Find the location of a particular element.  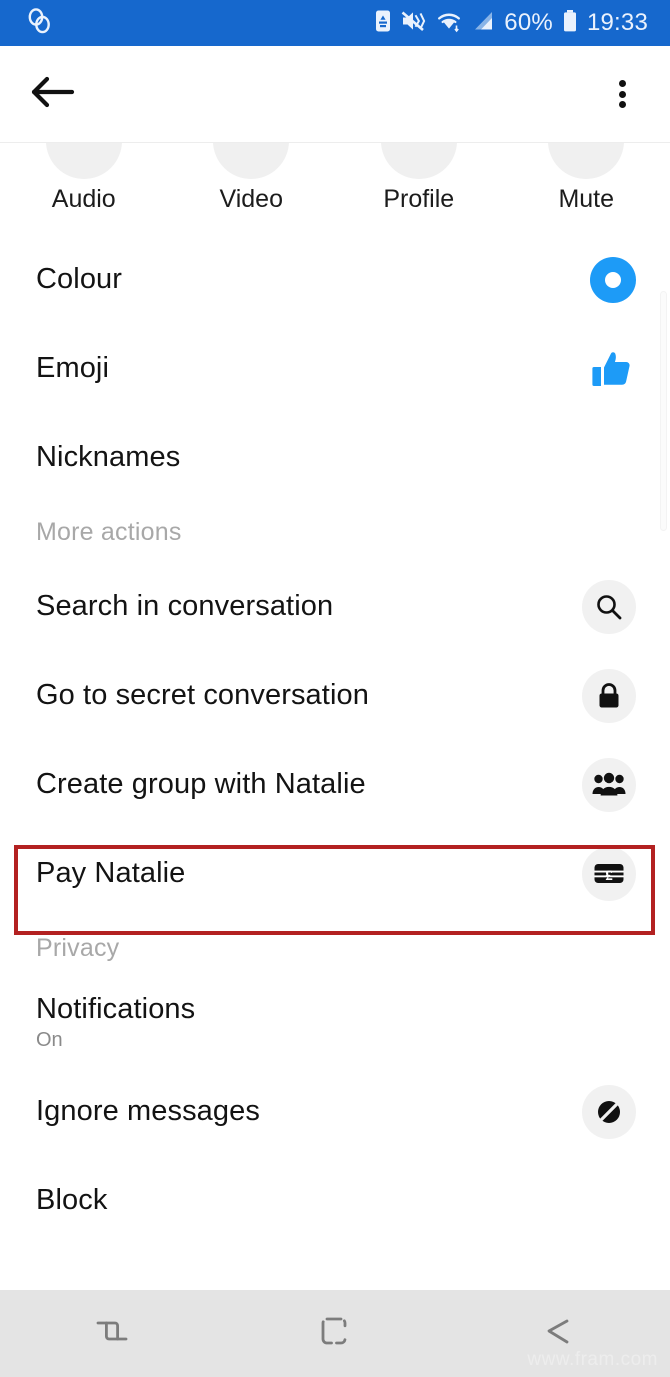

battery-icon is located at coordinates (570, 23).